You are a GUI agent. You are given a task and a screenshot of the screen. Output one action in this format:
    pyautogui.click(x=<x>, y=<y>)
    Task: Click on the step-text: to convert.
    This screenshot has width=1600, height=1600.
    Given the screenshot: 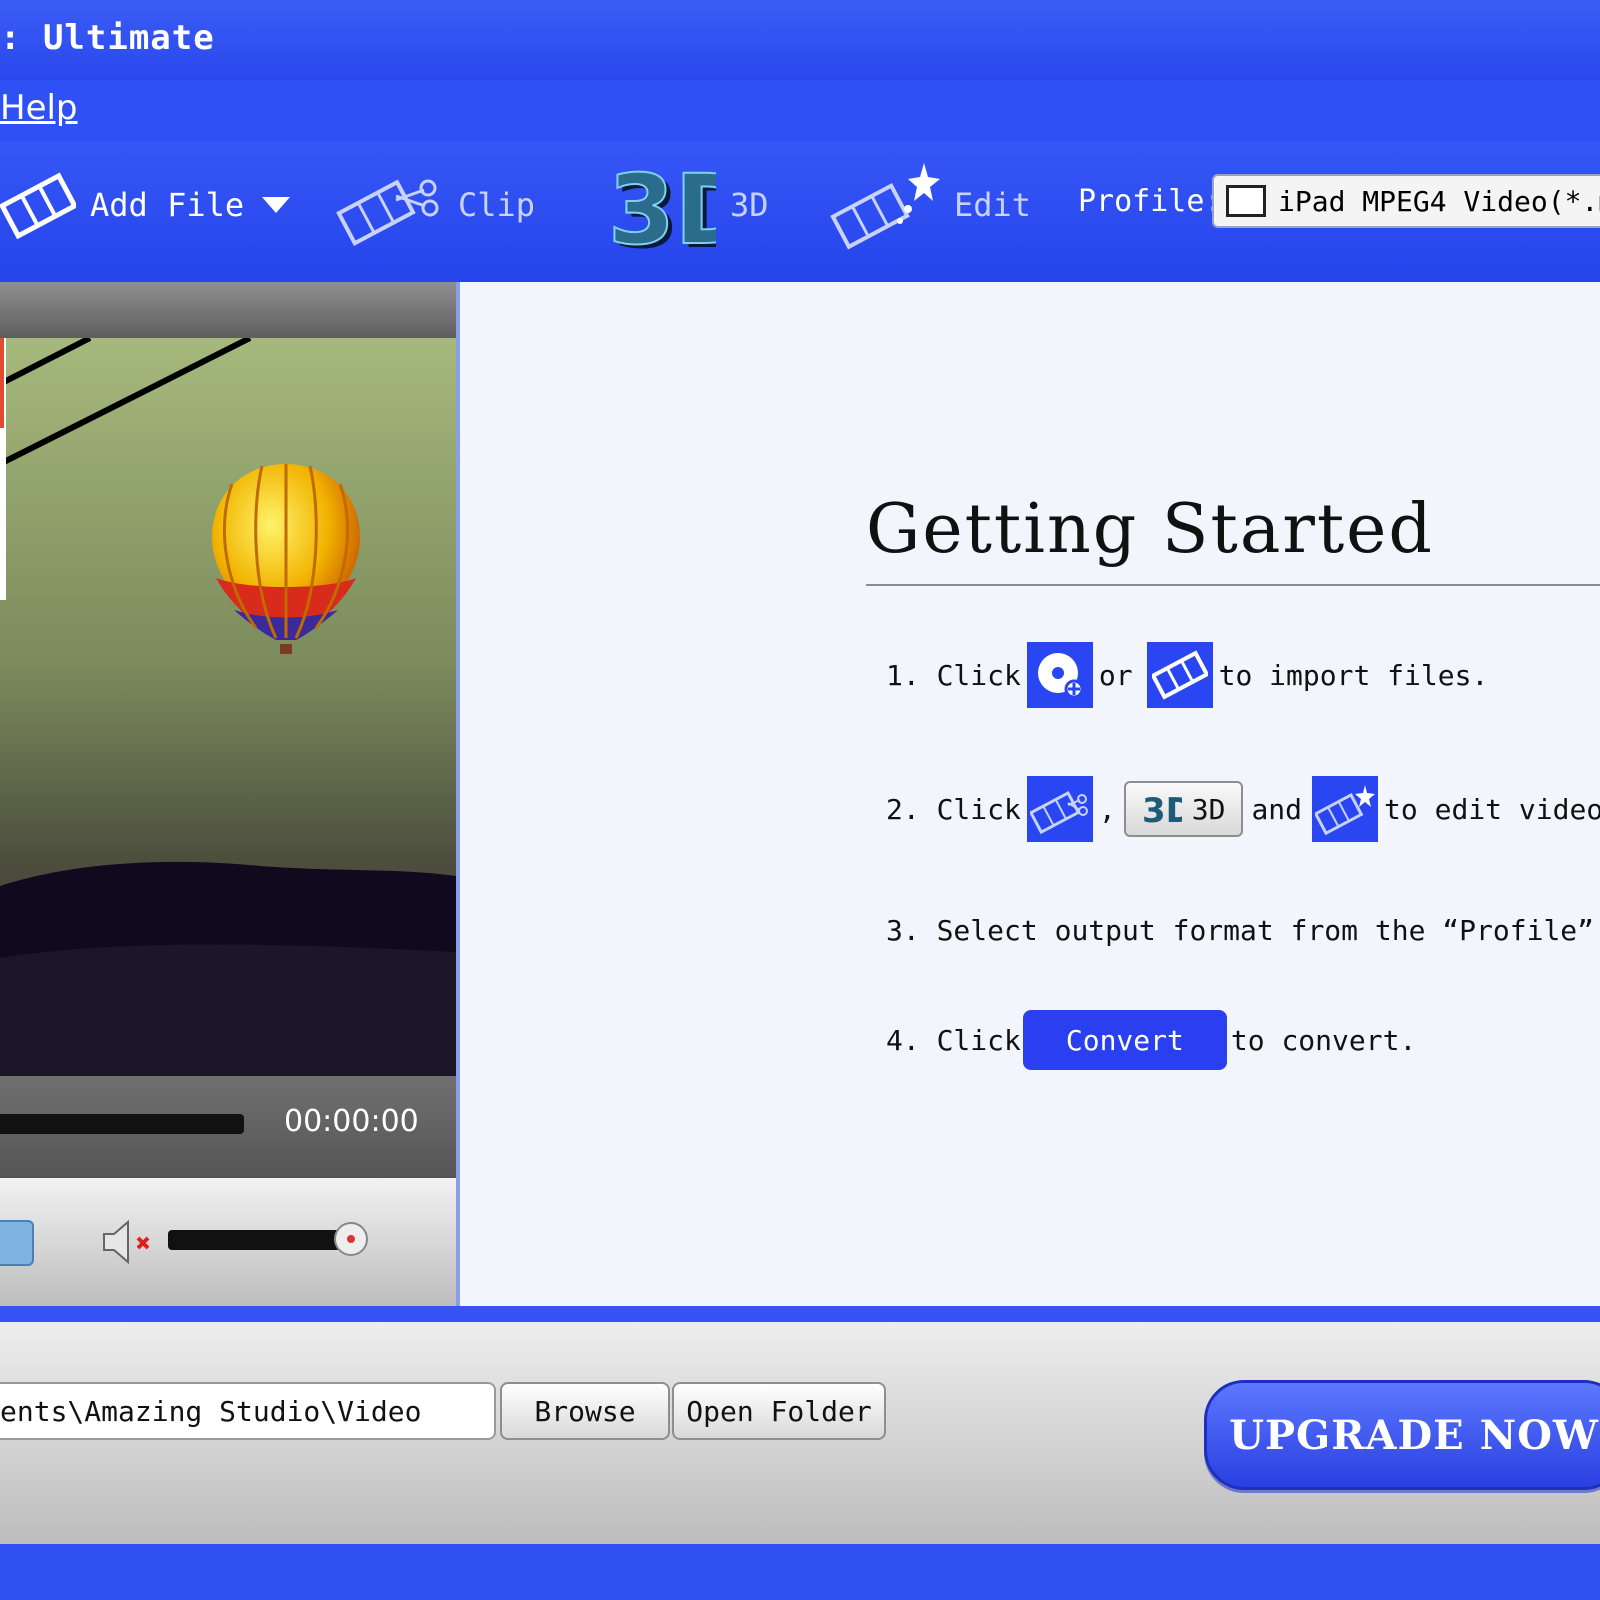 What is the action you would take?
    pyautogui.click(x=1323, y=1040)
    